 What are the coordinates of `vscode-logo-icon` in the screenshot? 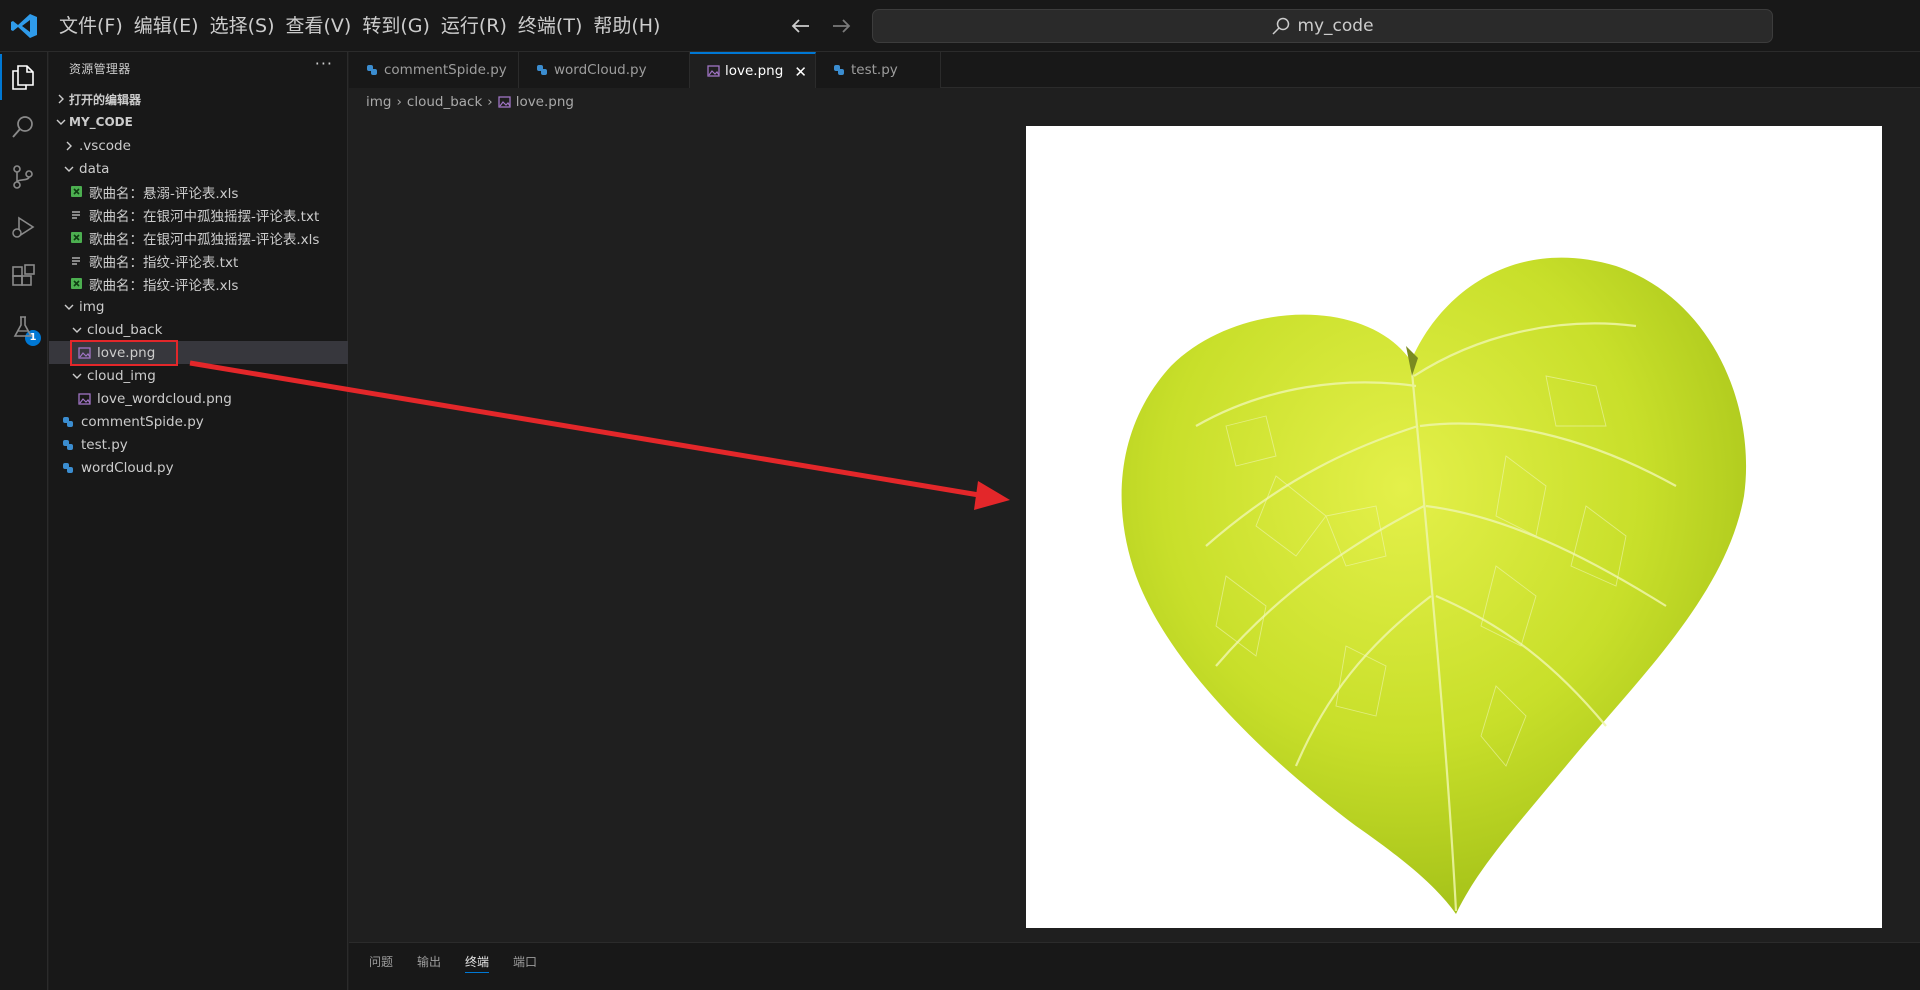 It's located at (24, 26).